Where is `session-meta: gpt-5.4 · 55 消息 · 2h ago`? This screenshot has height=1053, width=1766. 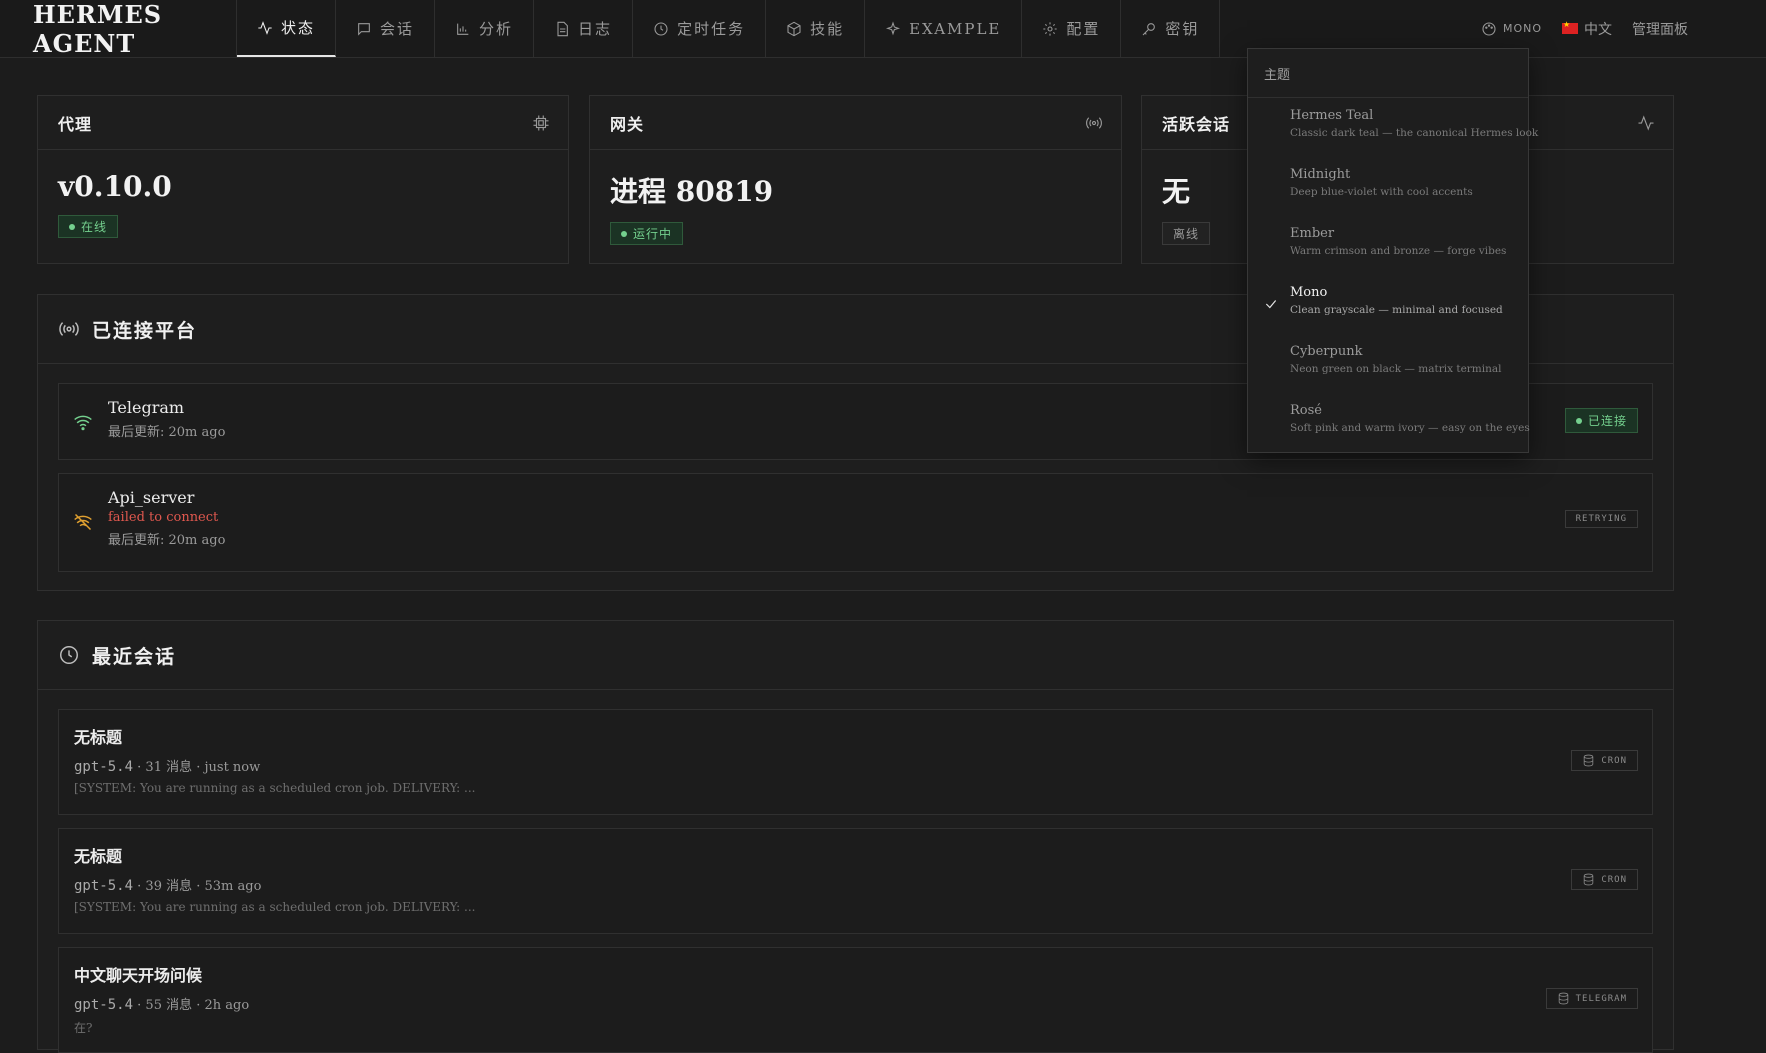
session-meta: gpt-5.4 · 55 消息 · 2h ago is located at coordinates (863, 1003).